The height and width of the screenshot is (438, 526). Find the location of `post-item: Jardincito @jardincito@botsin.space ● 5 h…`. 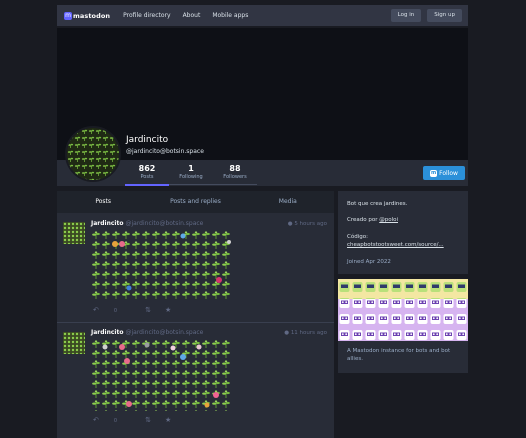

post-item: Jardincito @jardincito@botsin.space ● 5 h… is located at coordinates (195, 267).